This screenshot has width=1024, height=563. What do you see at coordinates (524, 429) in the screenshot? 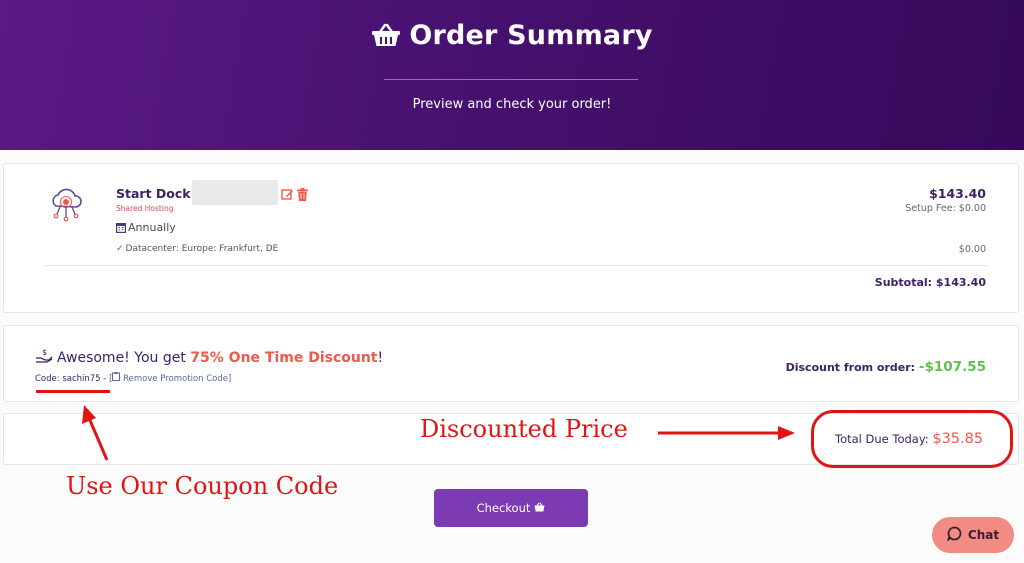
I see `discounted-price-annotation: Discounted Price` at bounding box center [524, 429].